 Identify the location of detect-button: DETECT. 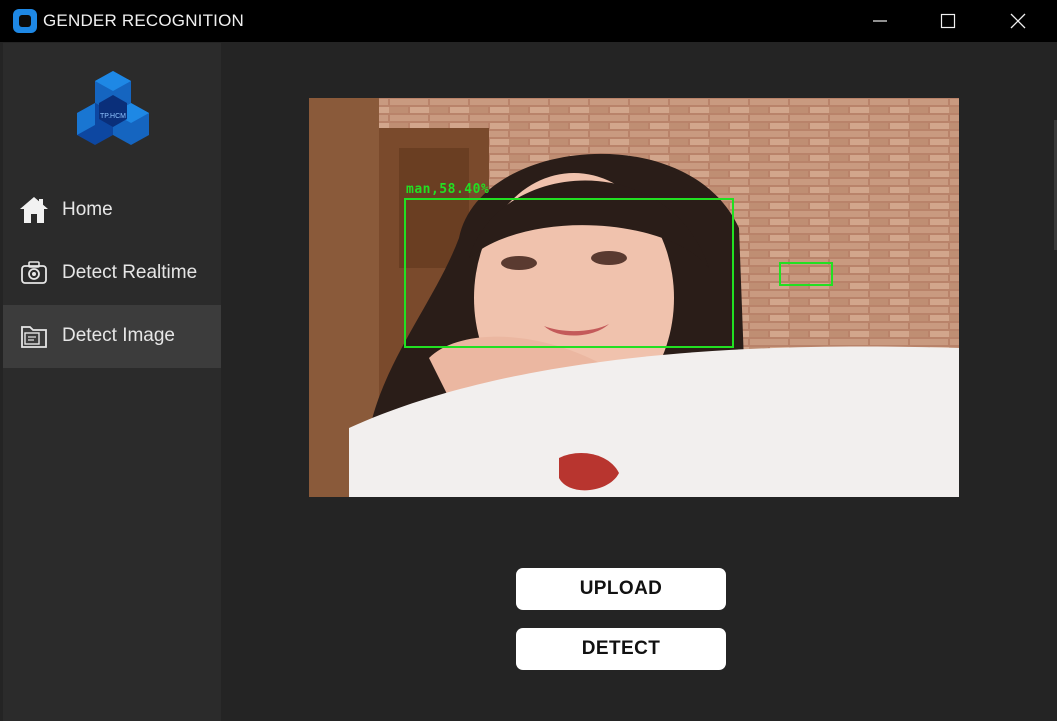
(621, 649).